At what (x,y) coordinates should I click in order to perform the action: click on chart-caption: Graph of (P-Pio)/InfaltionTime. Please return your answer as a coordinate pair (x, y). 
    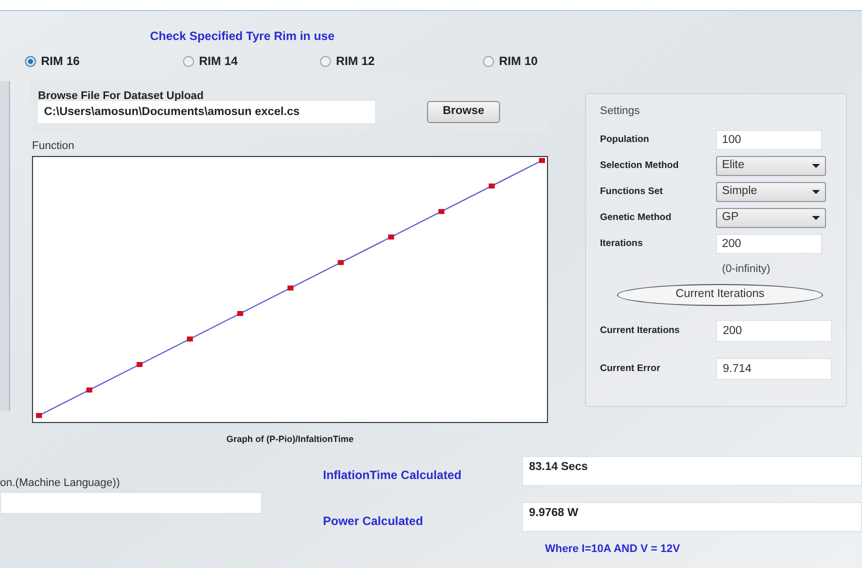
    Looking at the image, I should click on (290, 439).